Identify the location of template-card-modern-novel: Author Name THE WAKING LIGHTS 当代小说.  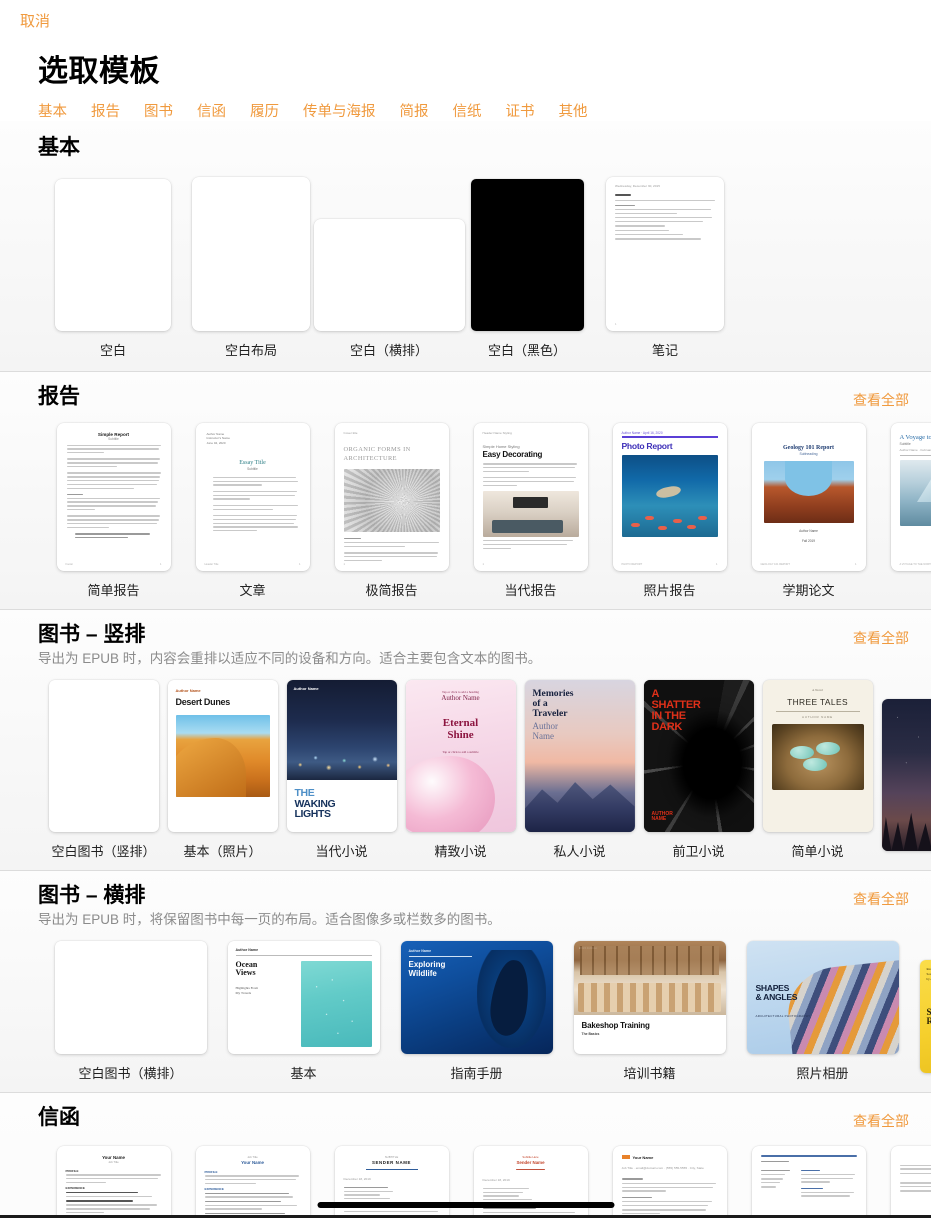
(341, 769).